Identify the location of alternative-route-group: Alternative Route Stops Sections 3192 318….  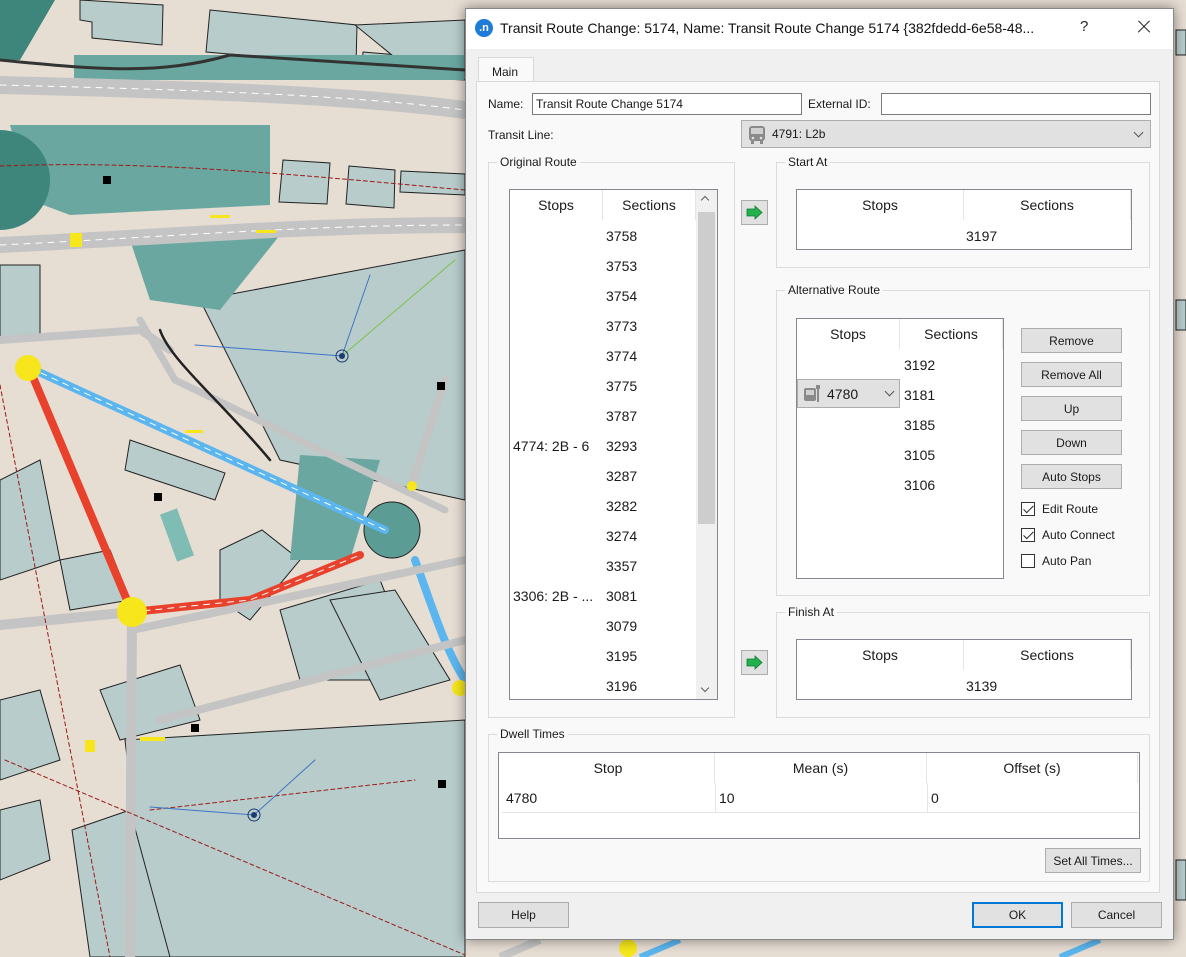
(963, 439).